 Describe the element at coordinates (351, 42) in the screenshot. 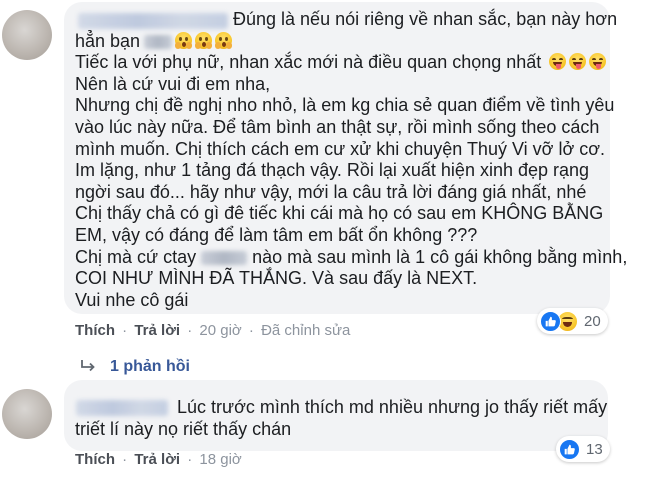

I see `comment-line: hẳn bạn` at that location.